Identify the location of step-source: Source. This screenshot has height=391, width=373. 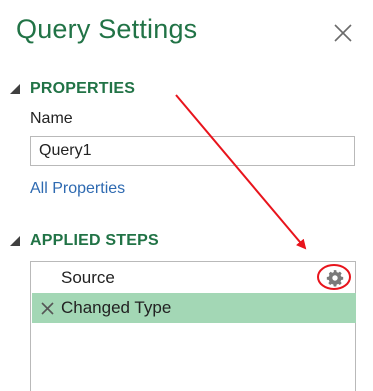
(194, 278).